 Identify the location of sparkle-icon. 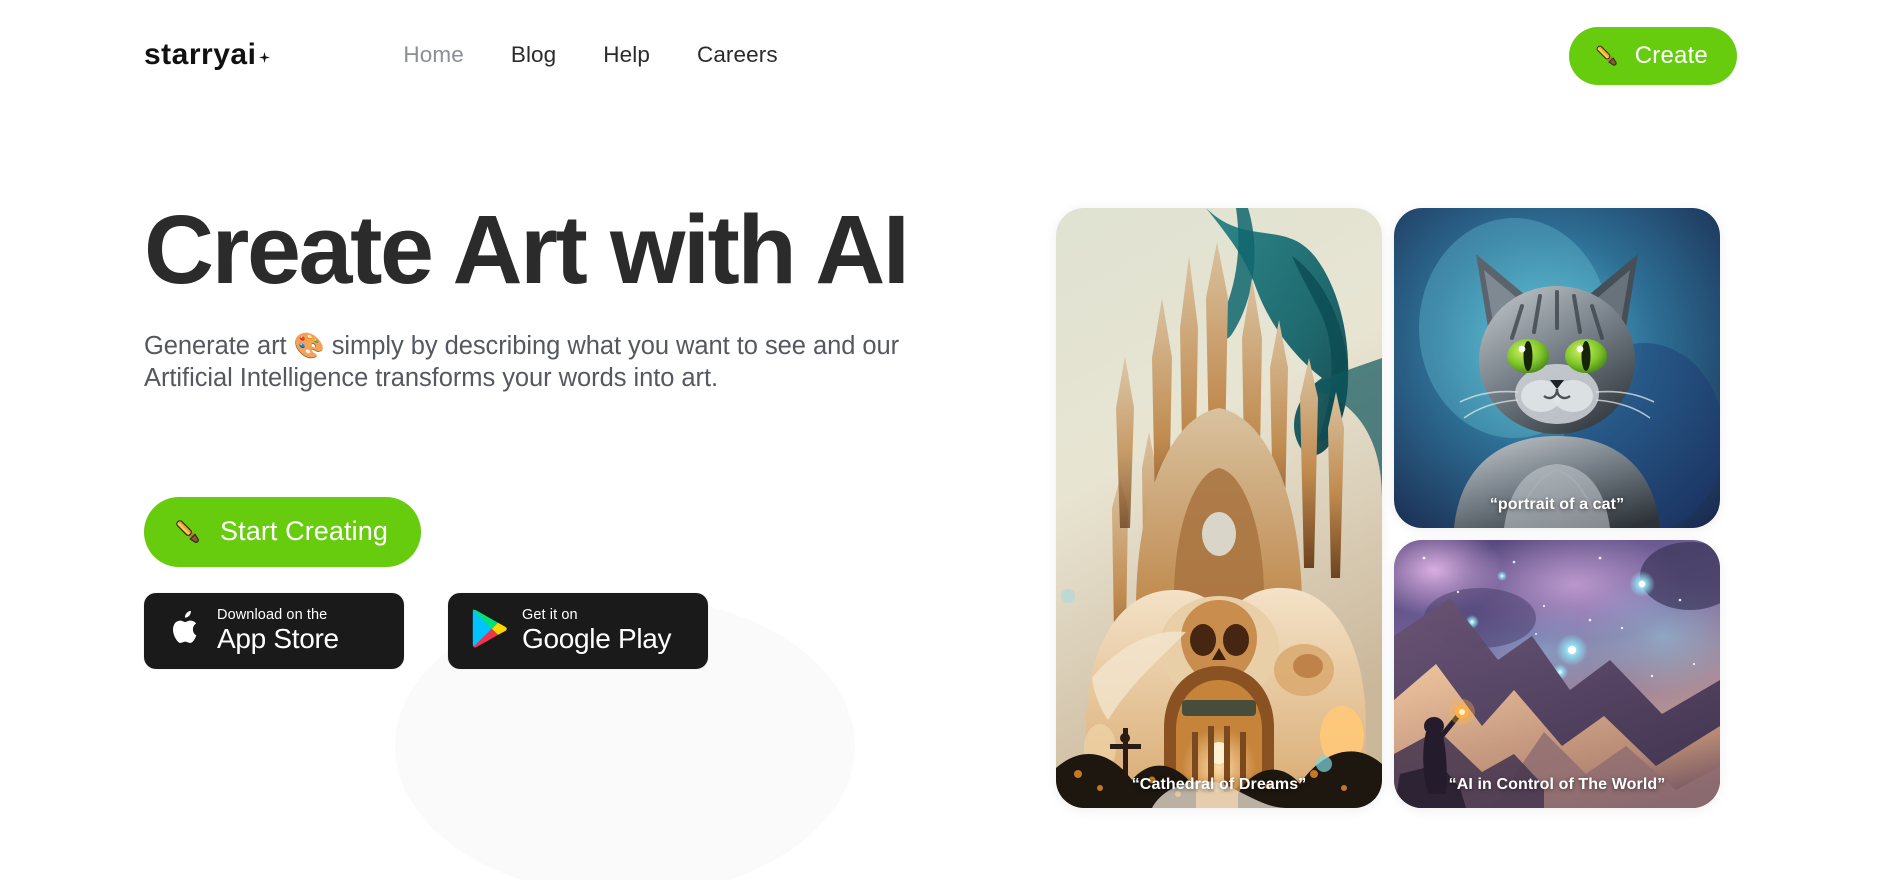
(265, 57).